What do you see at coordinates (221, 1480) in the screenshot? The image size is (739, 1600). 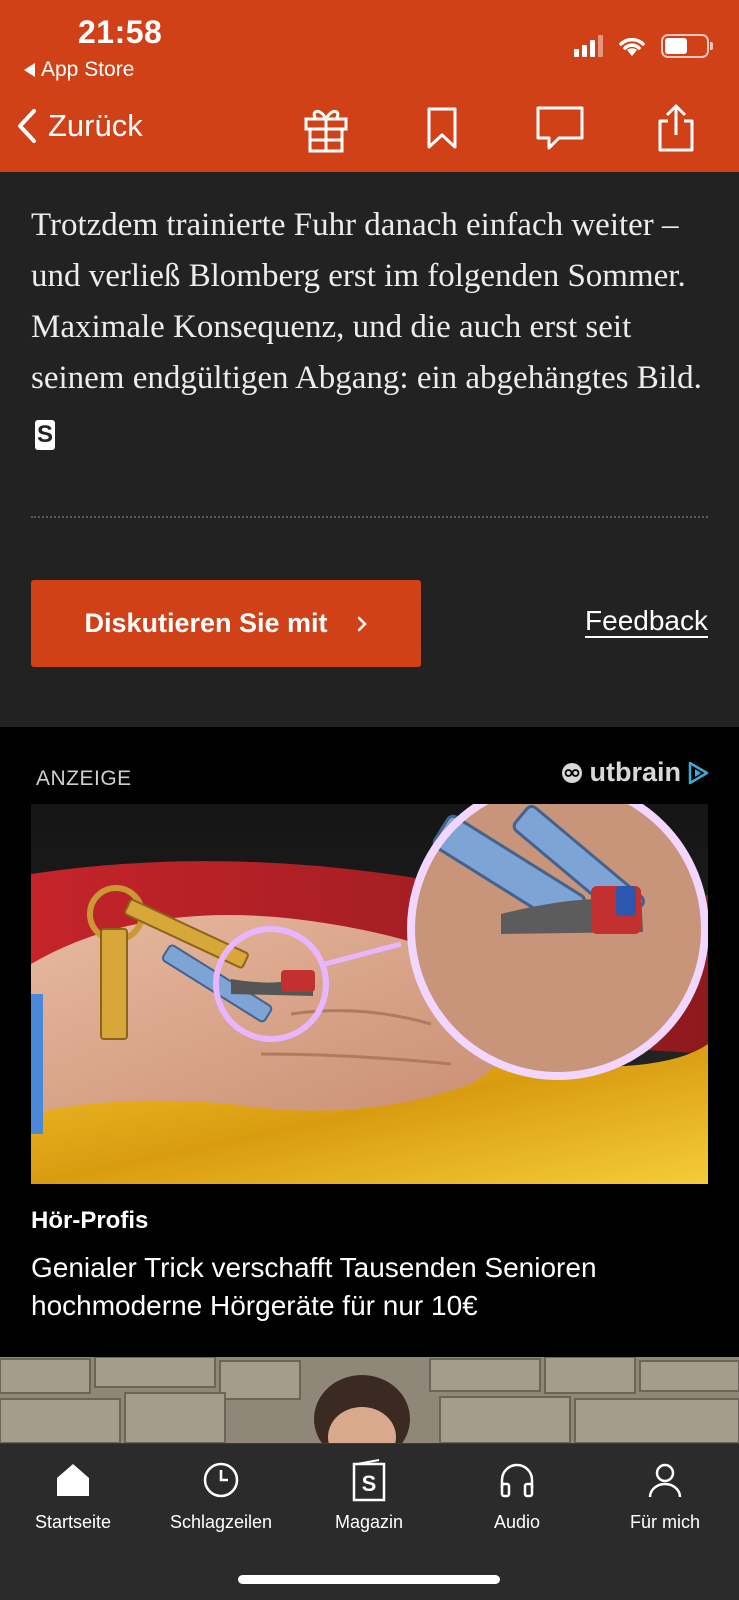 I see `clock-icon` at bounding box center [221, 1480].